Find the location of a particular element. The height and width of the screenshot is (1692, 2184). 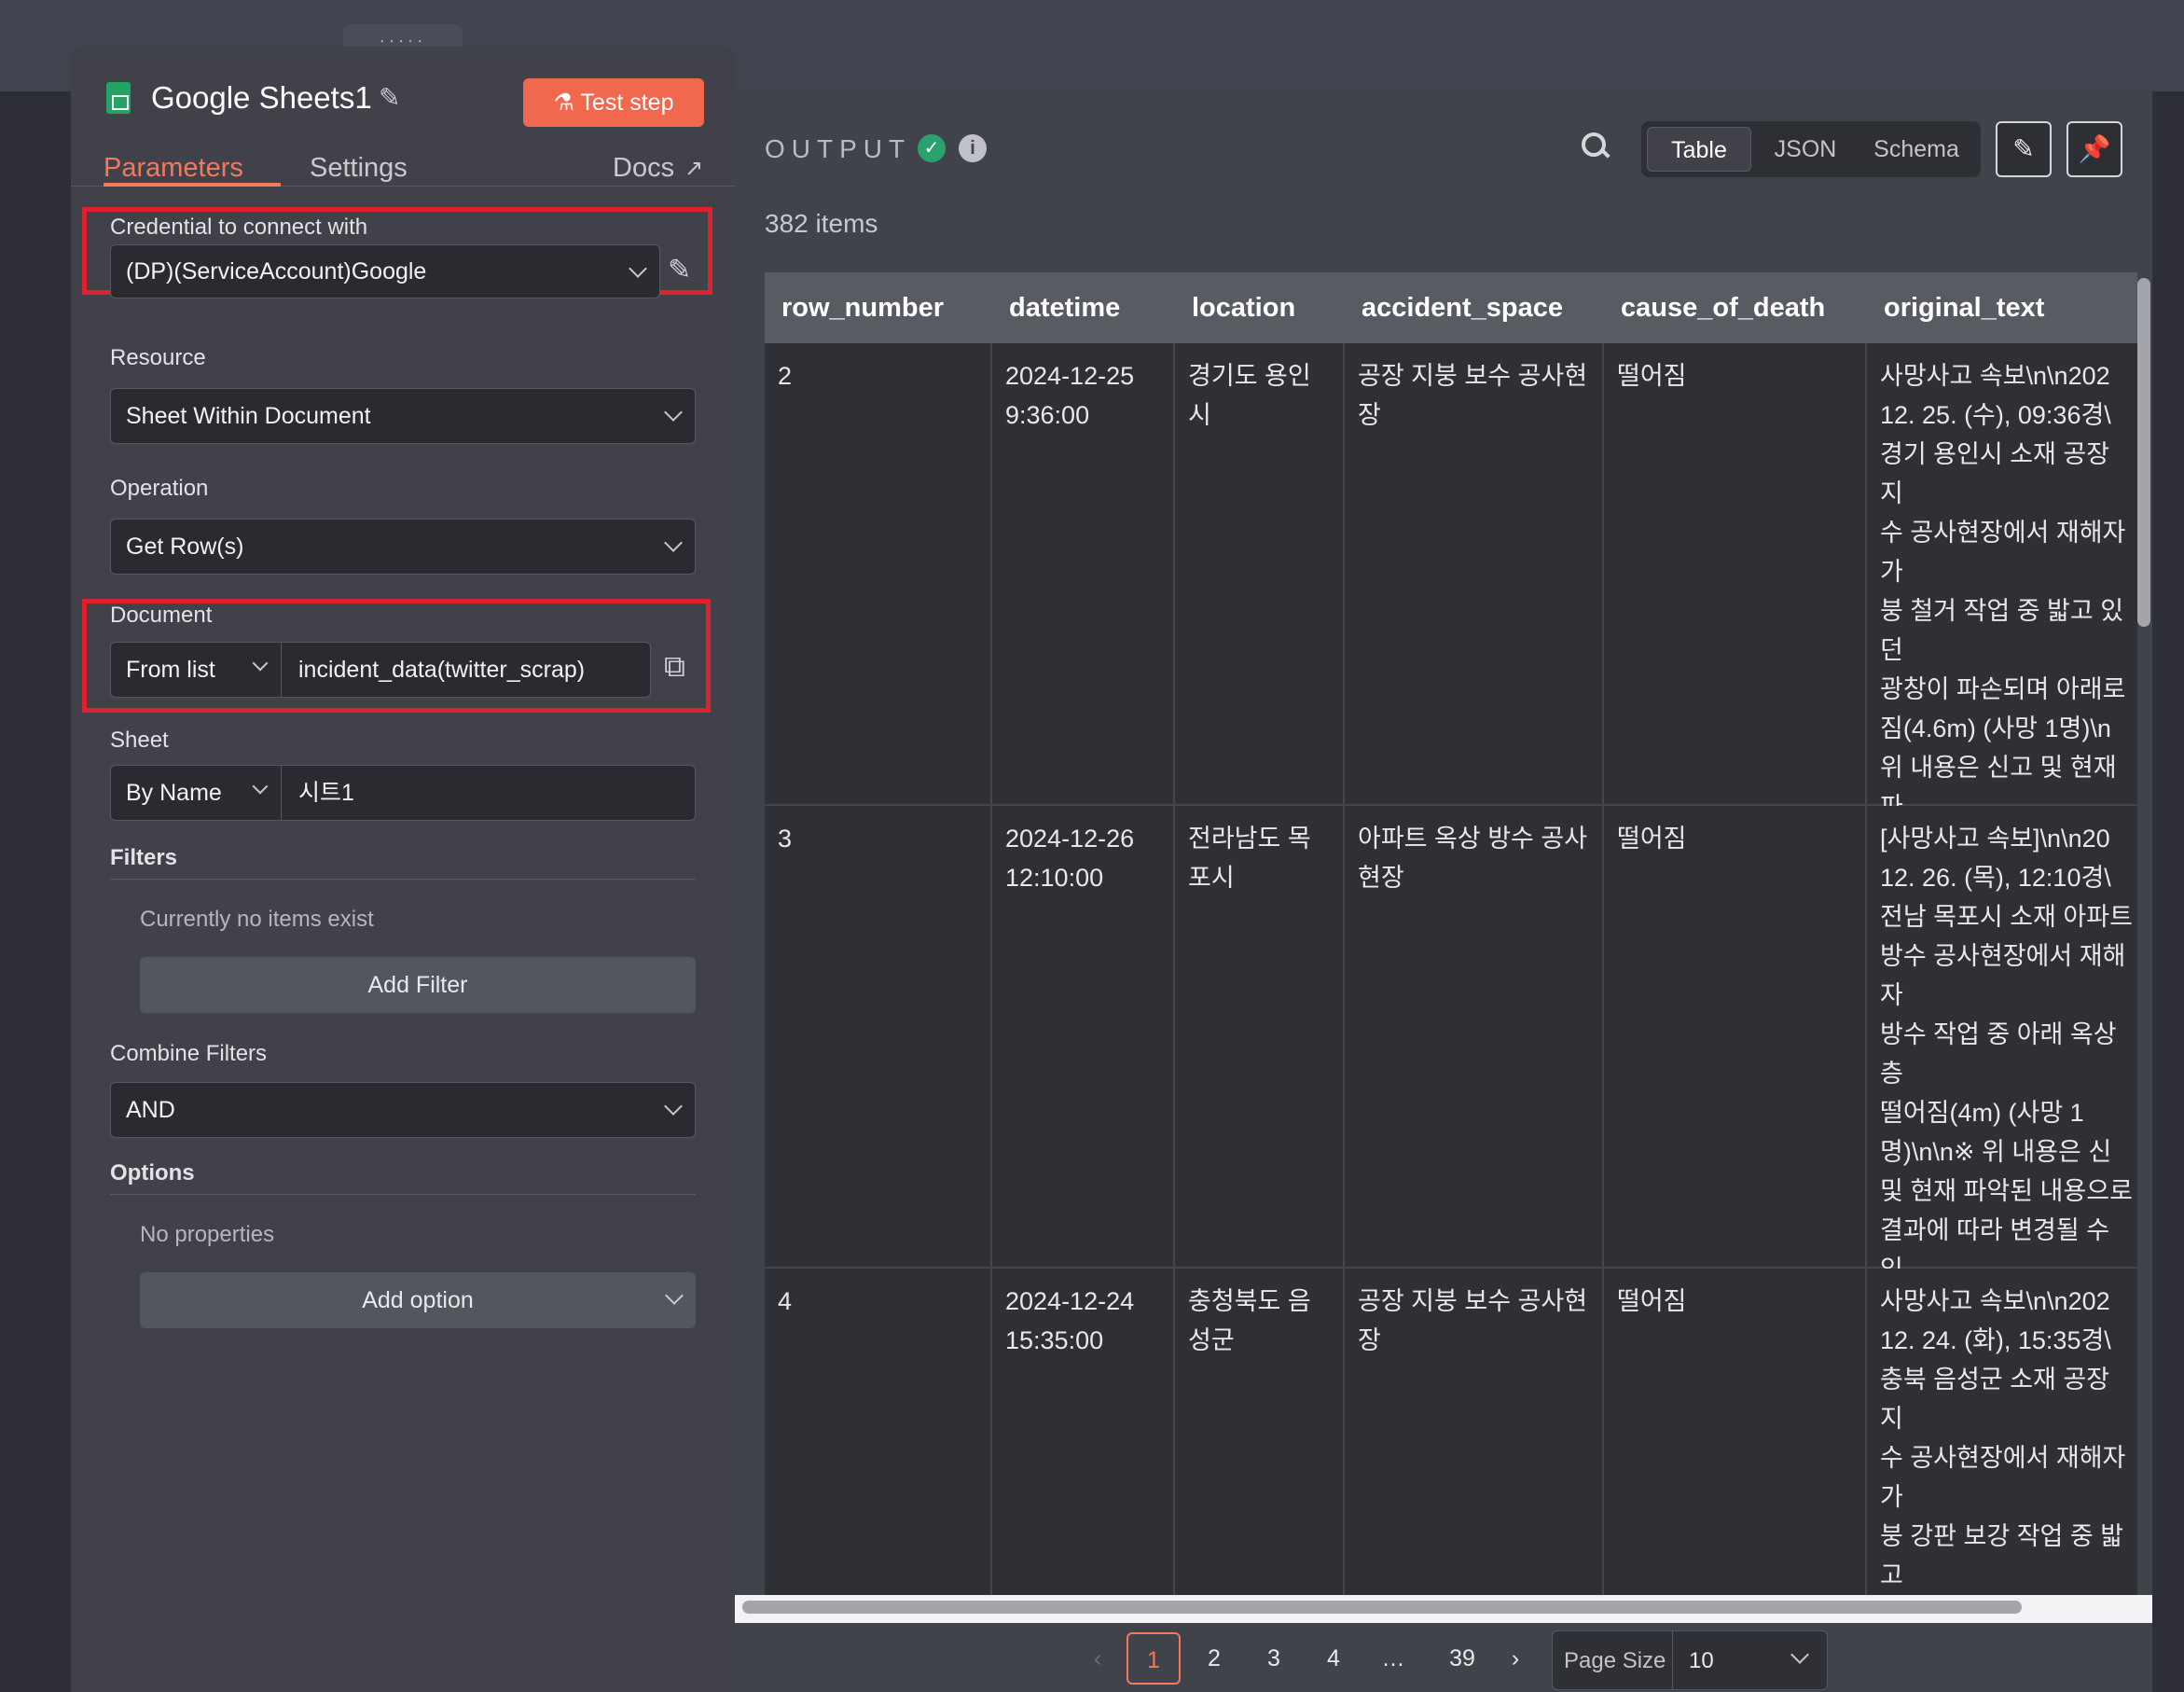

cell-location: 충청북도 음 성군 is located at coordinates (1260, 1432).